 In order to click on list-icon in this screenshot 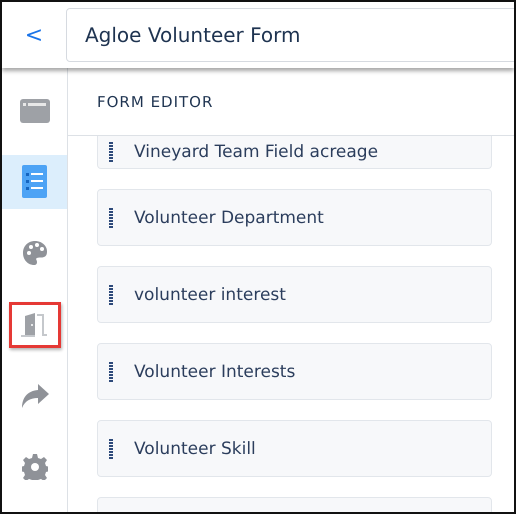, I will do `click(34, 181)`.